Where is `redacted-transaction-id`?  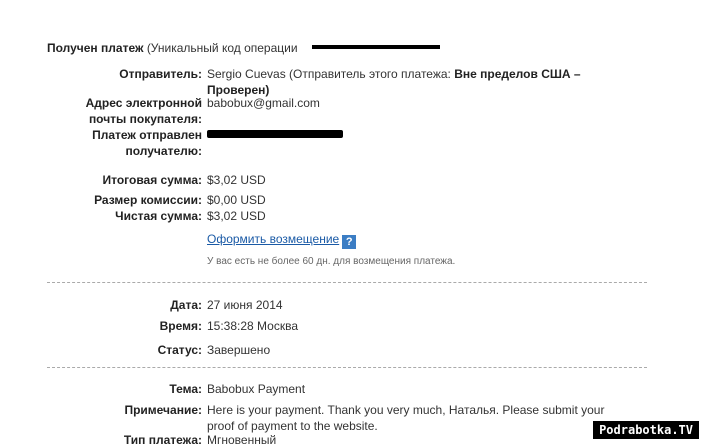 redacted-transaction-id is located at coordinates (376, 47).